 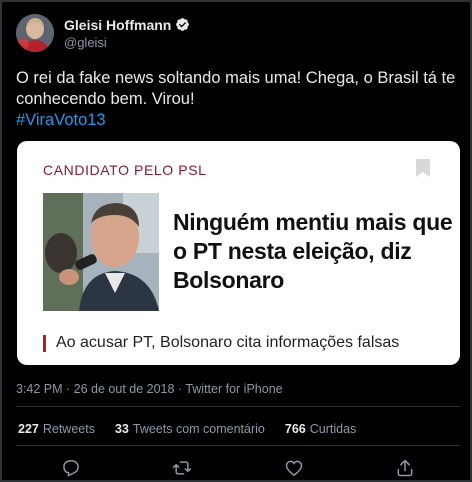 I want to click on retweet-icon, so click(x=182, y=468).